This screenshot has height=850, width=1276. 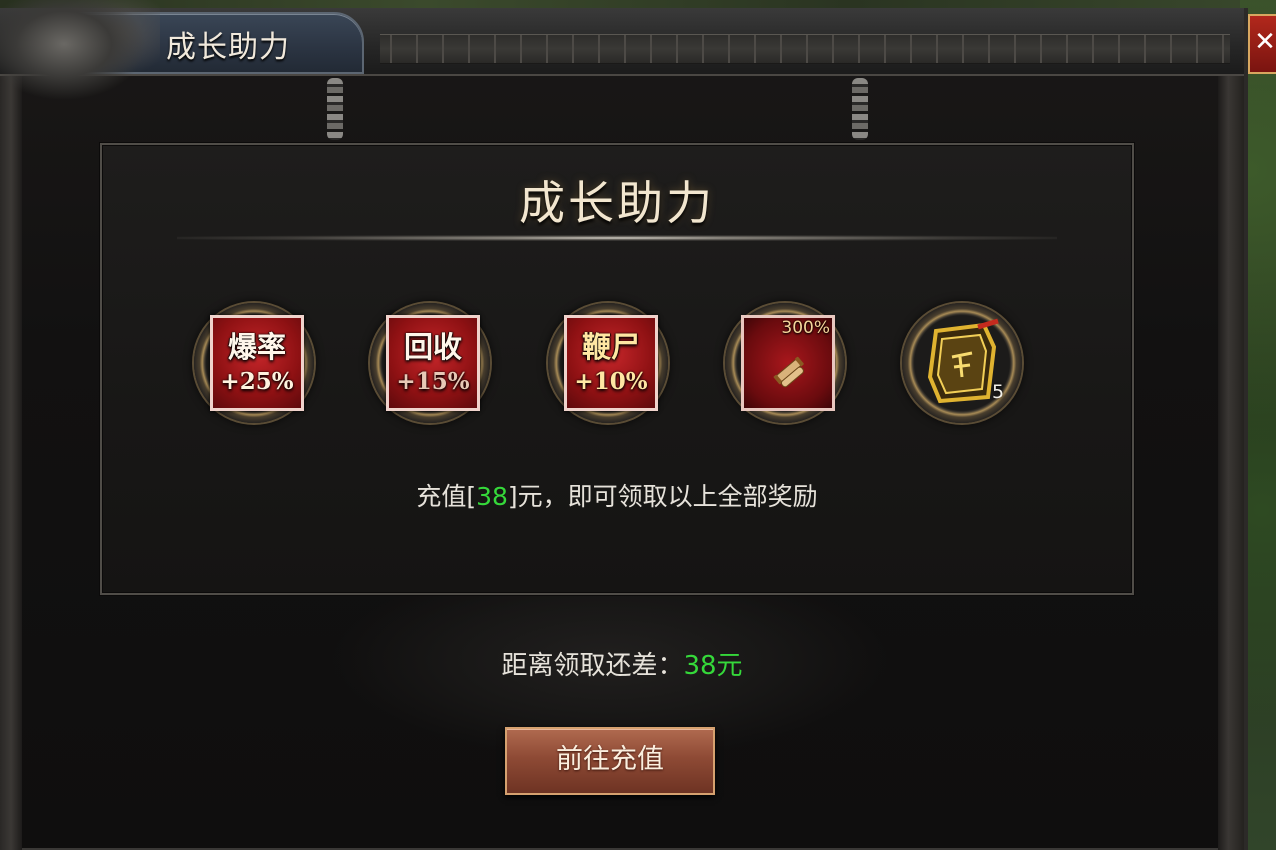 I want to click on remaining-amount: 距离领取还差：38元, so click(x=622, y=663).